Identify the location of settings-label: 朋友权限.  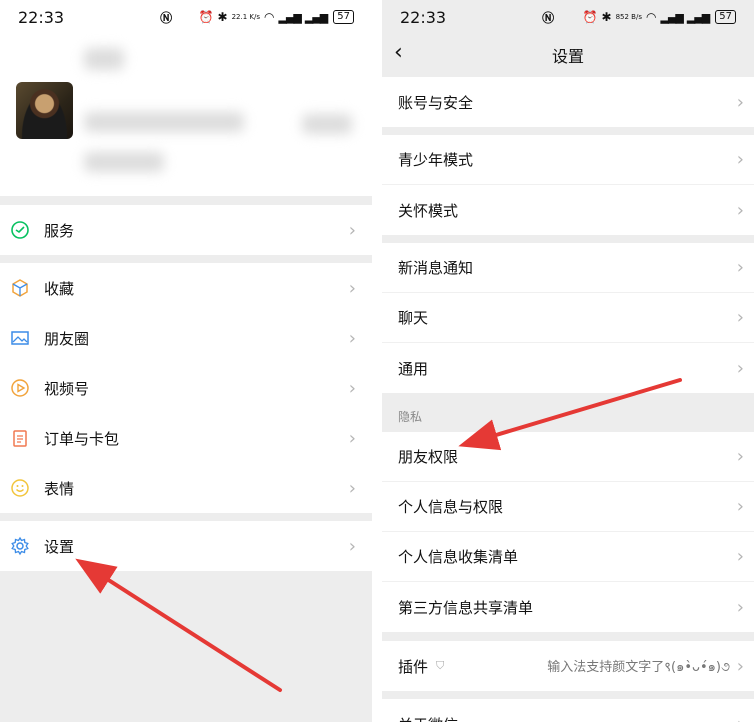
(428, 457).